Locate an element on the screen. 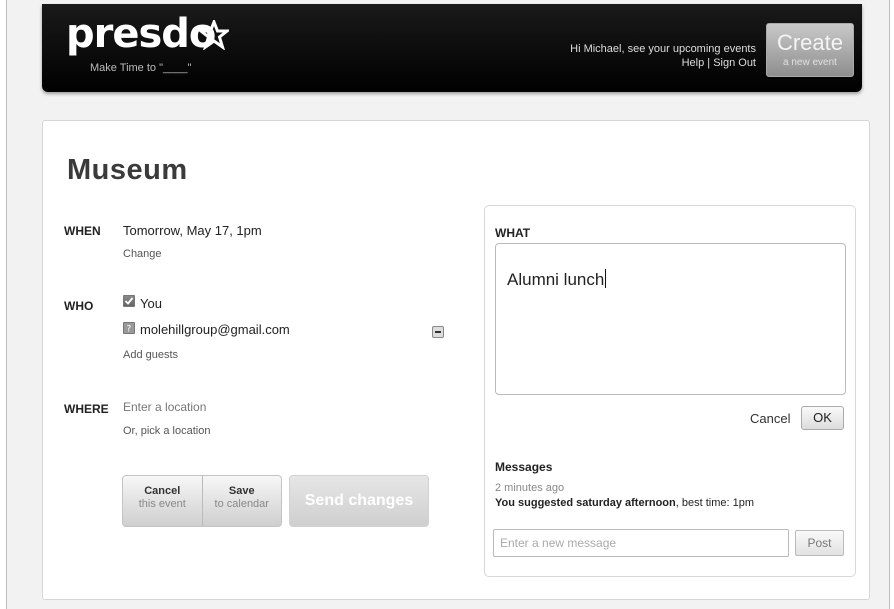 This screenshot has height=609, width=894. cancel-event-label: Cancel is located at coordinates (162, 491).